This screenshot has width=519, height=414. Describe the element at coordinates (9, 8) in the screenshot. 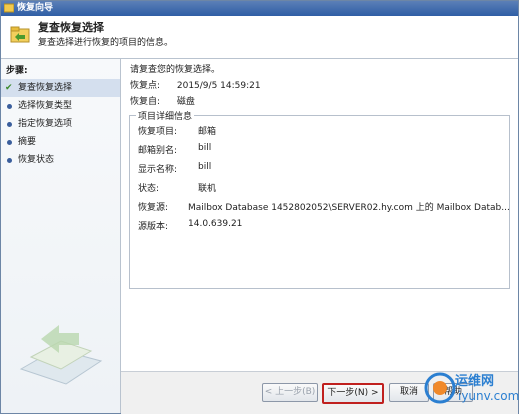

I see `wizard-app-icon` at that location.